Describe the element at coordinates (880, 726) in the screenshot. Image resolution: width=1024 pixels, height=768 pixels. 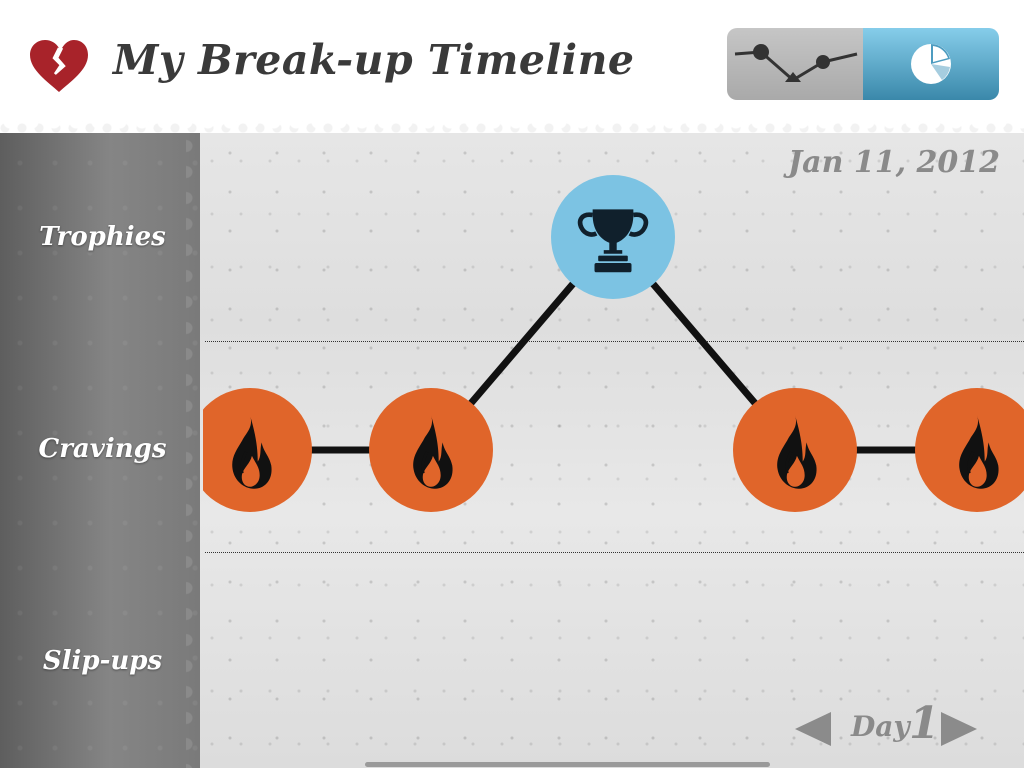
I see `day-label: Day` at that location.